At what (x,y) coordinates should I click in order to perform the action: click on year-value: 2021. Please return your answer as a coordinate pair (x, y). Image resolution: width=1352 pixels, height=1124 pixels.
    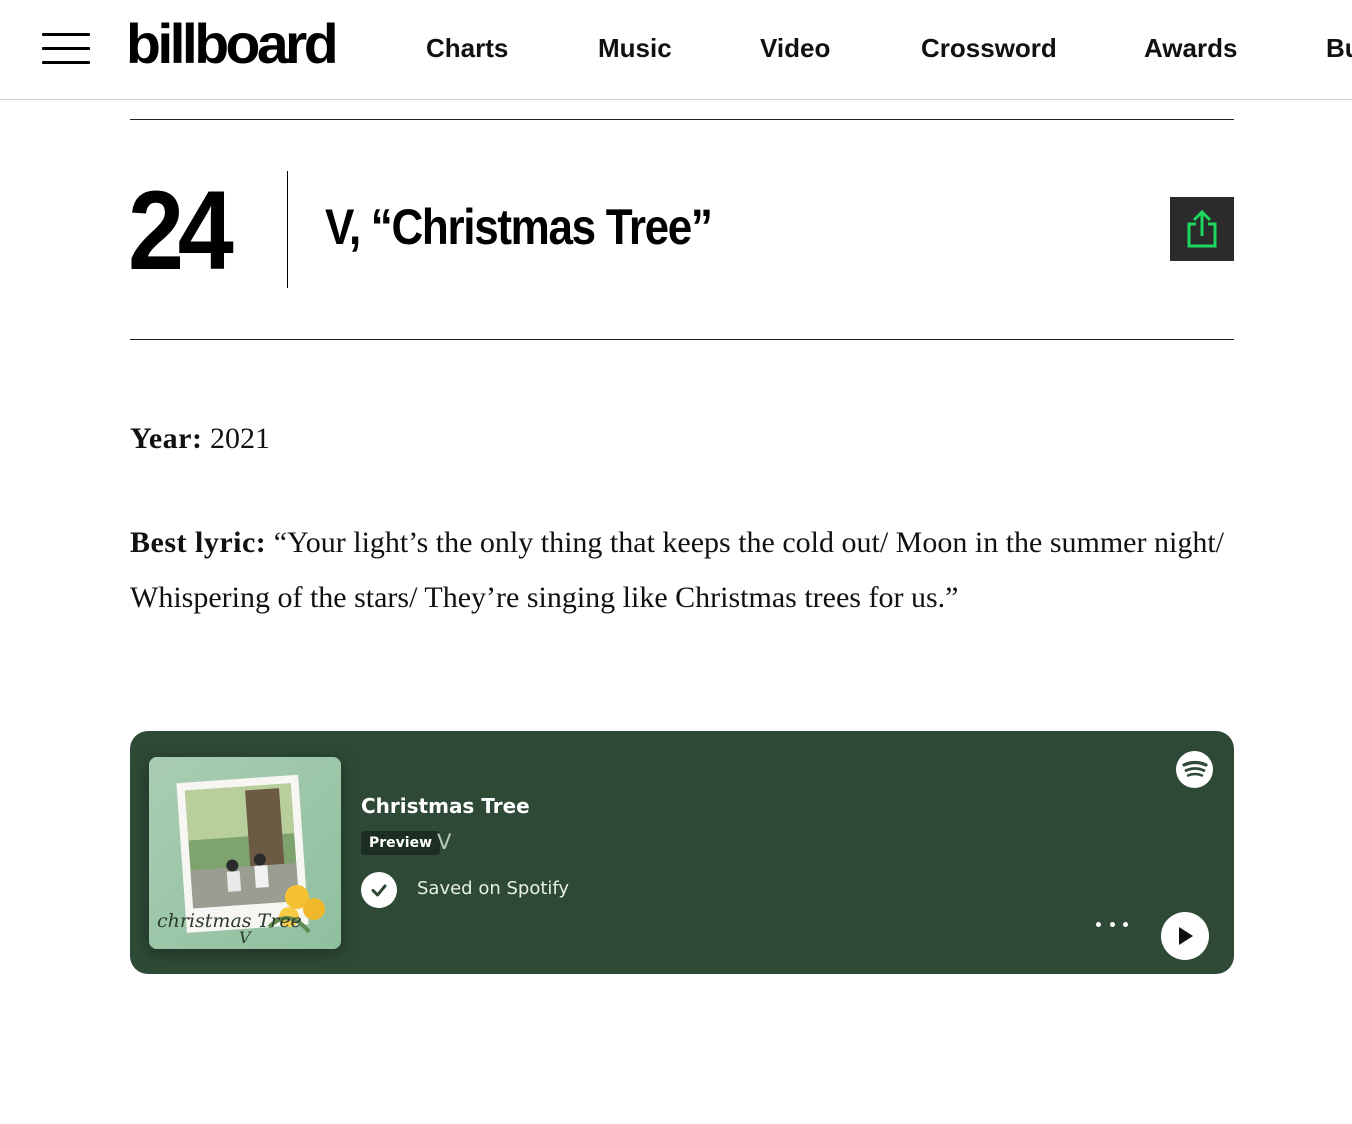
    Looking at the image, I should click on (239, 438).